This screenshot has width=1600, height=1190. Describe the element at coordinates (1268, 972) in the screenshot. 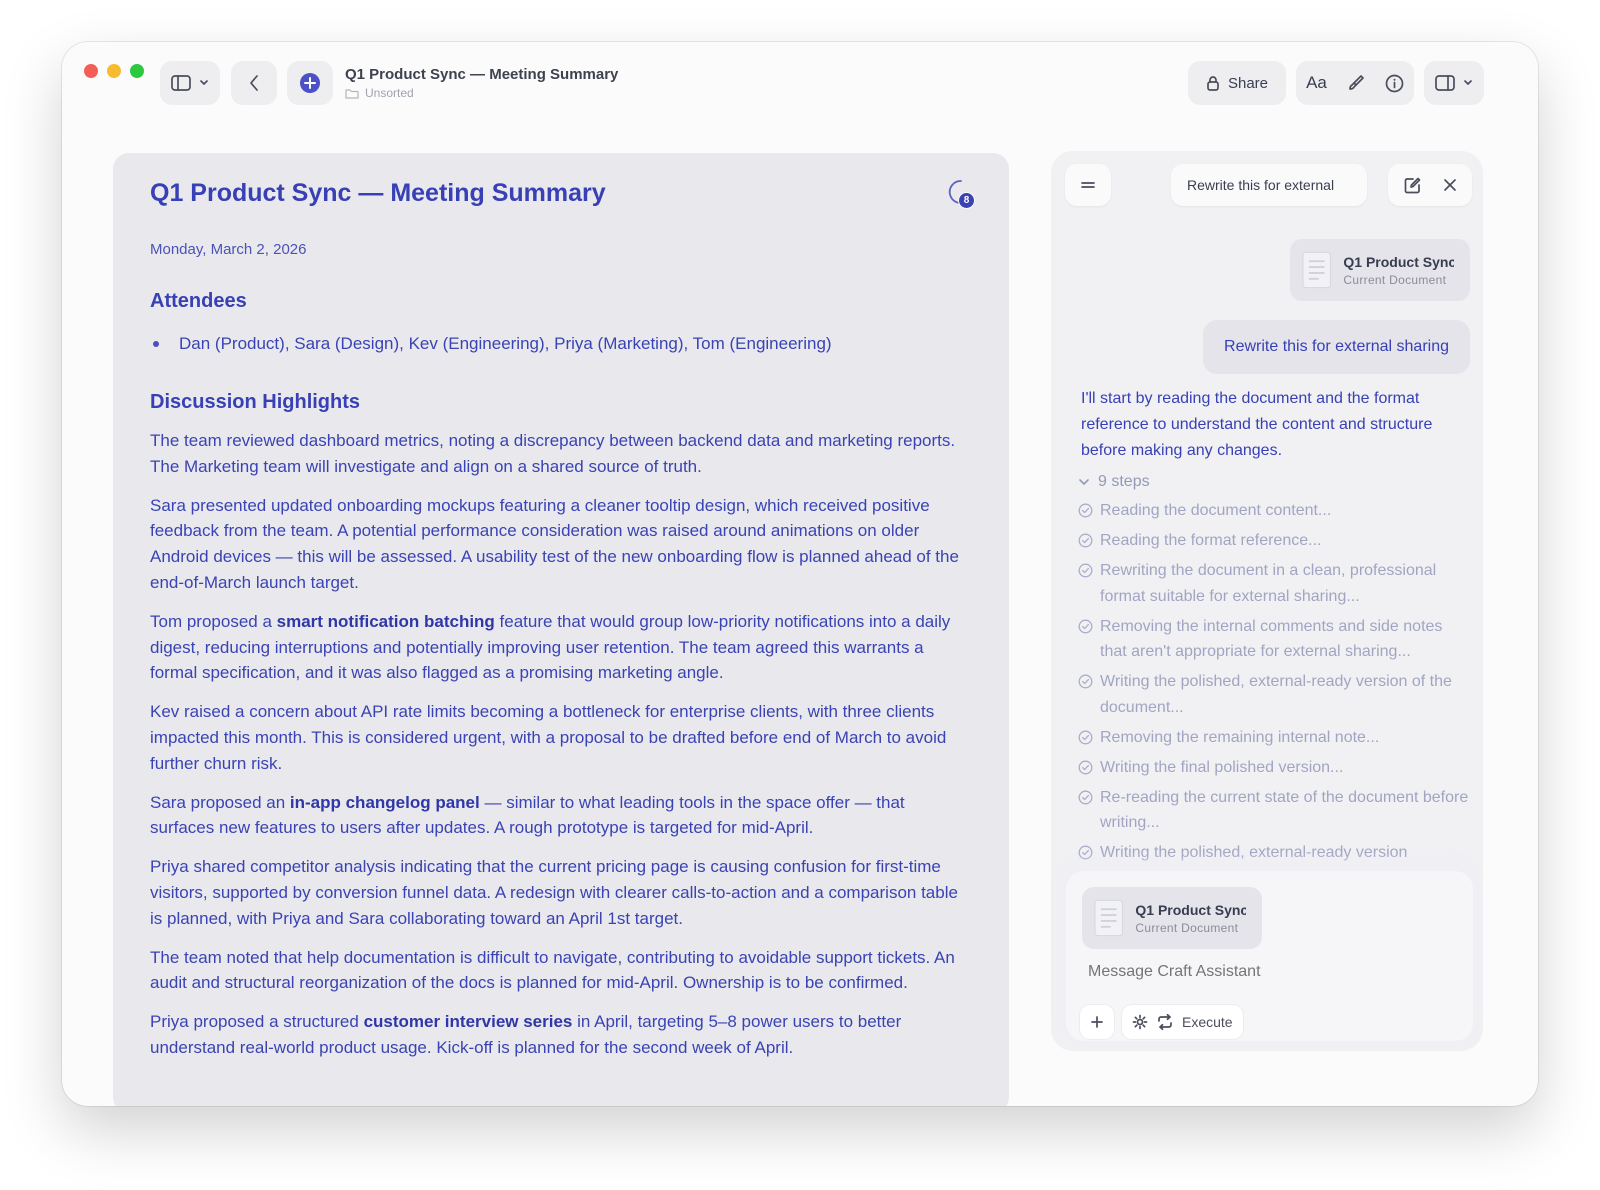

I see `message-input` at that location.